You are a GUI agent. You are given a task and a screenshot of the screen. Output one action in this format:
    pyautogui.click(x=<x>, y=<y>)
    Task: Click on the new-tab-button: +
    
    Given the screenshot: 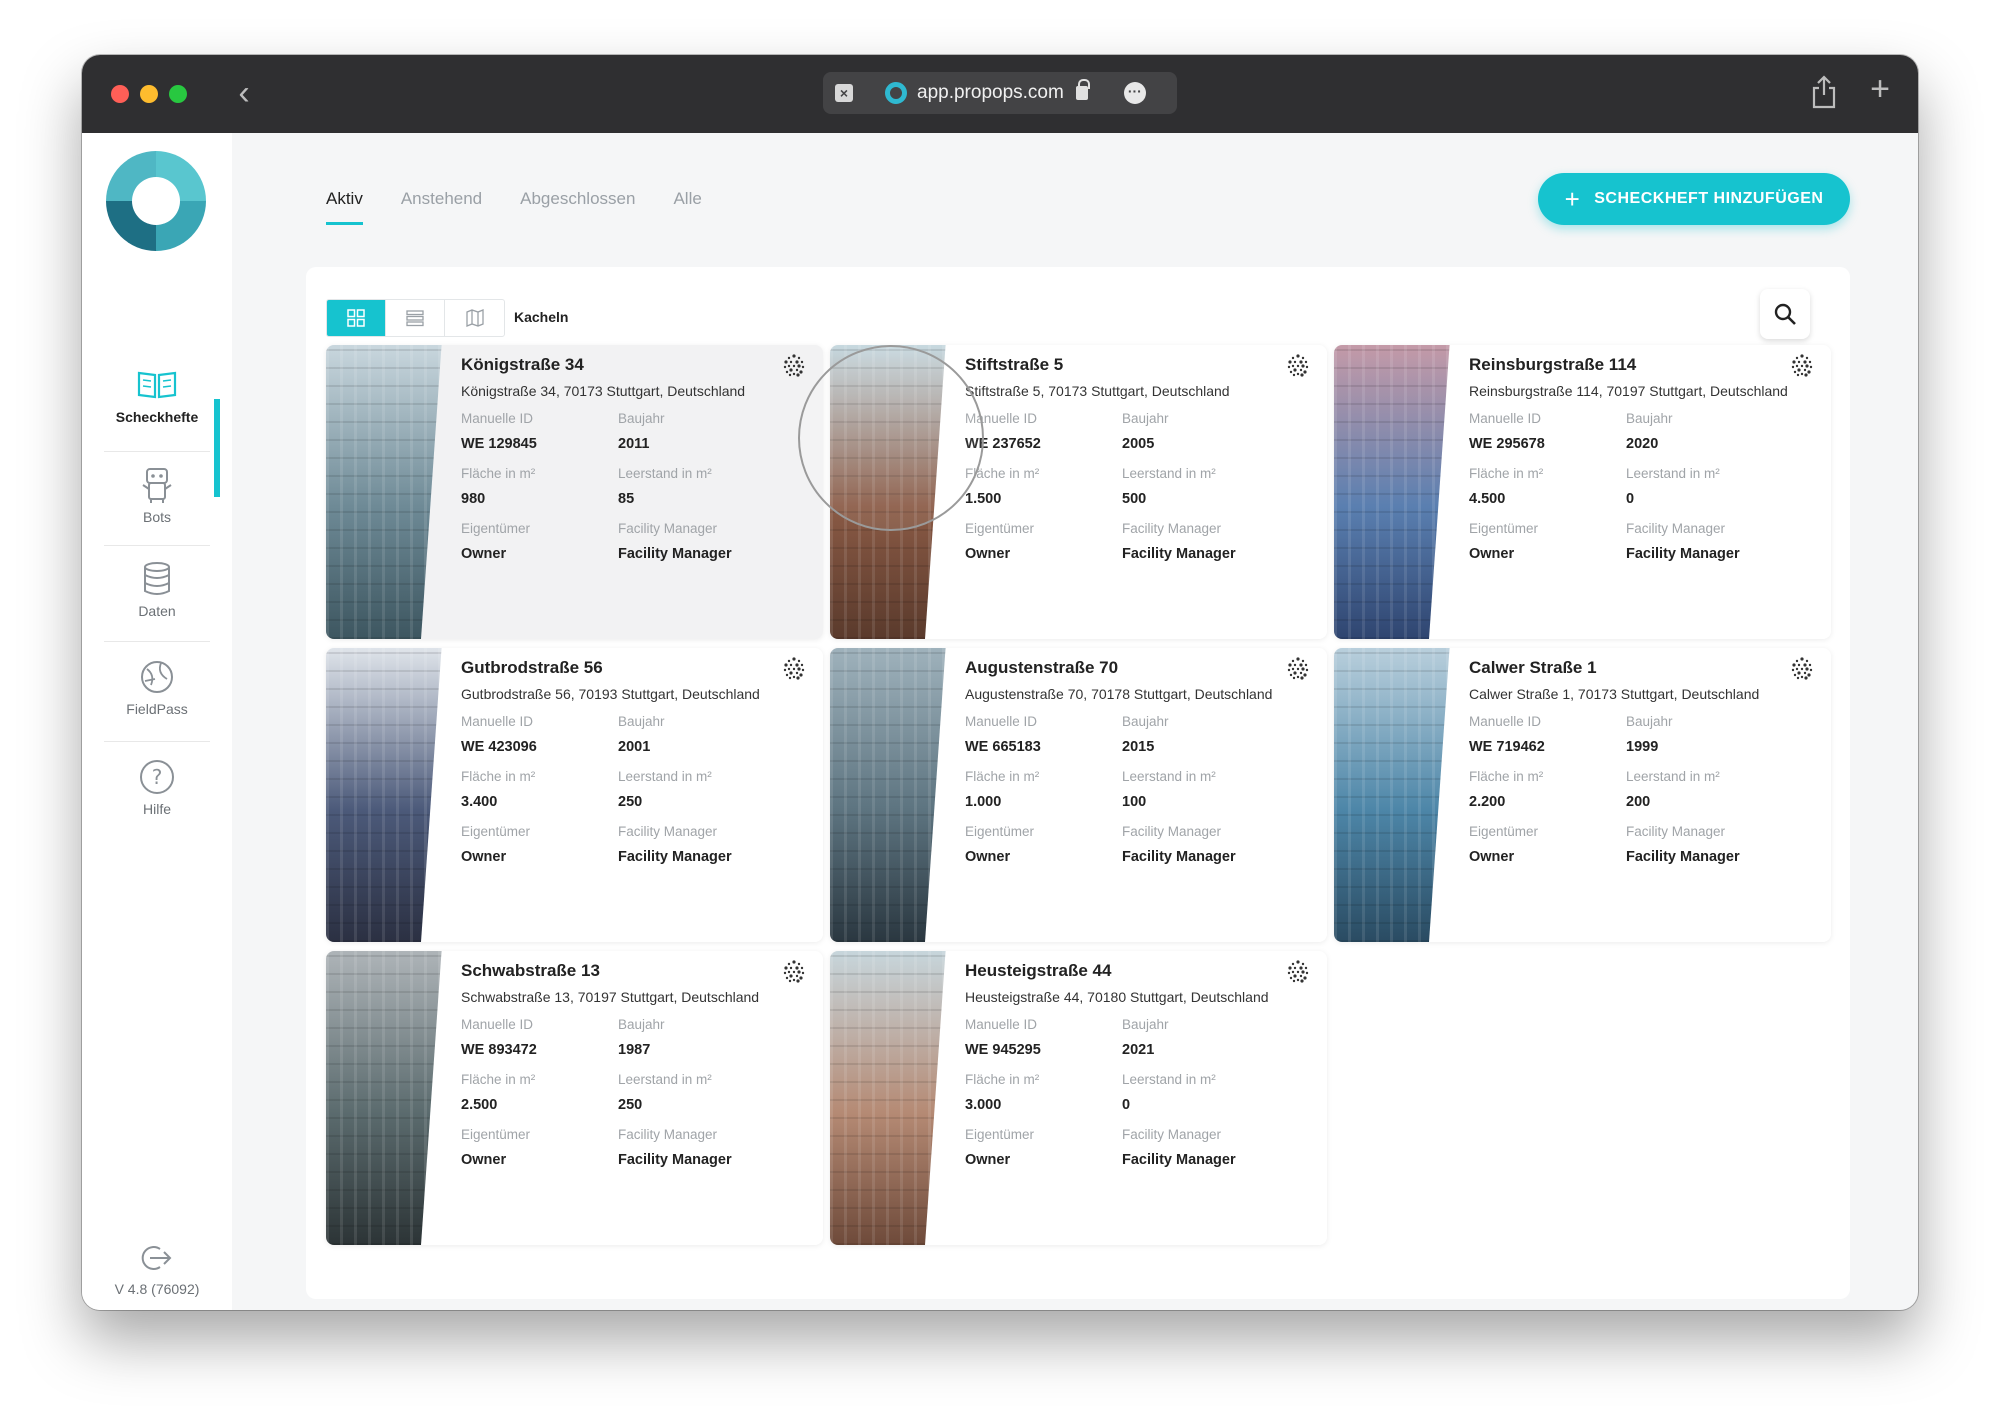 What is the action you would take?
    pyautogui.click(x=1880, y=89)
    